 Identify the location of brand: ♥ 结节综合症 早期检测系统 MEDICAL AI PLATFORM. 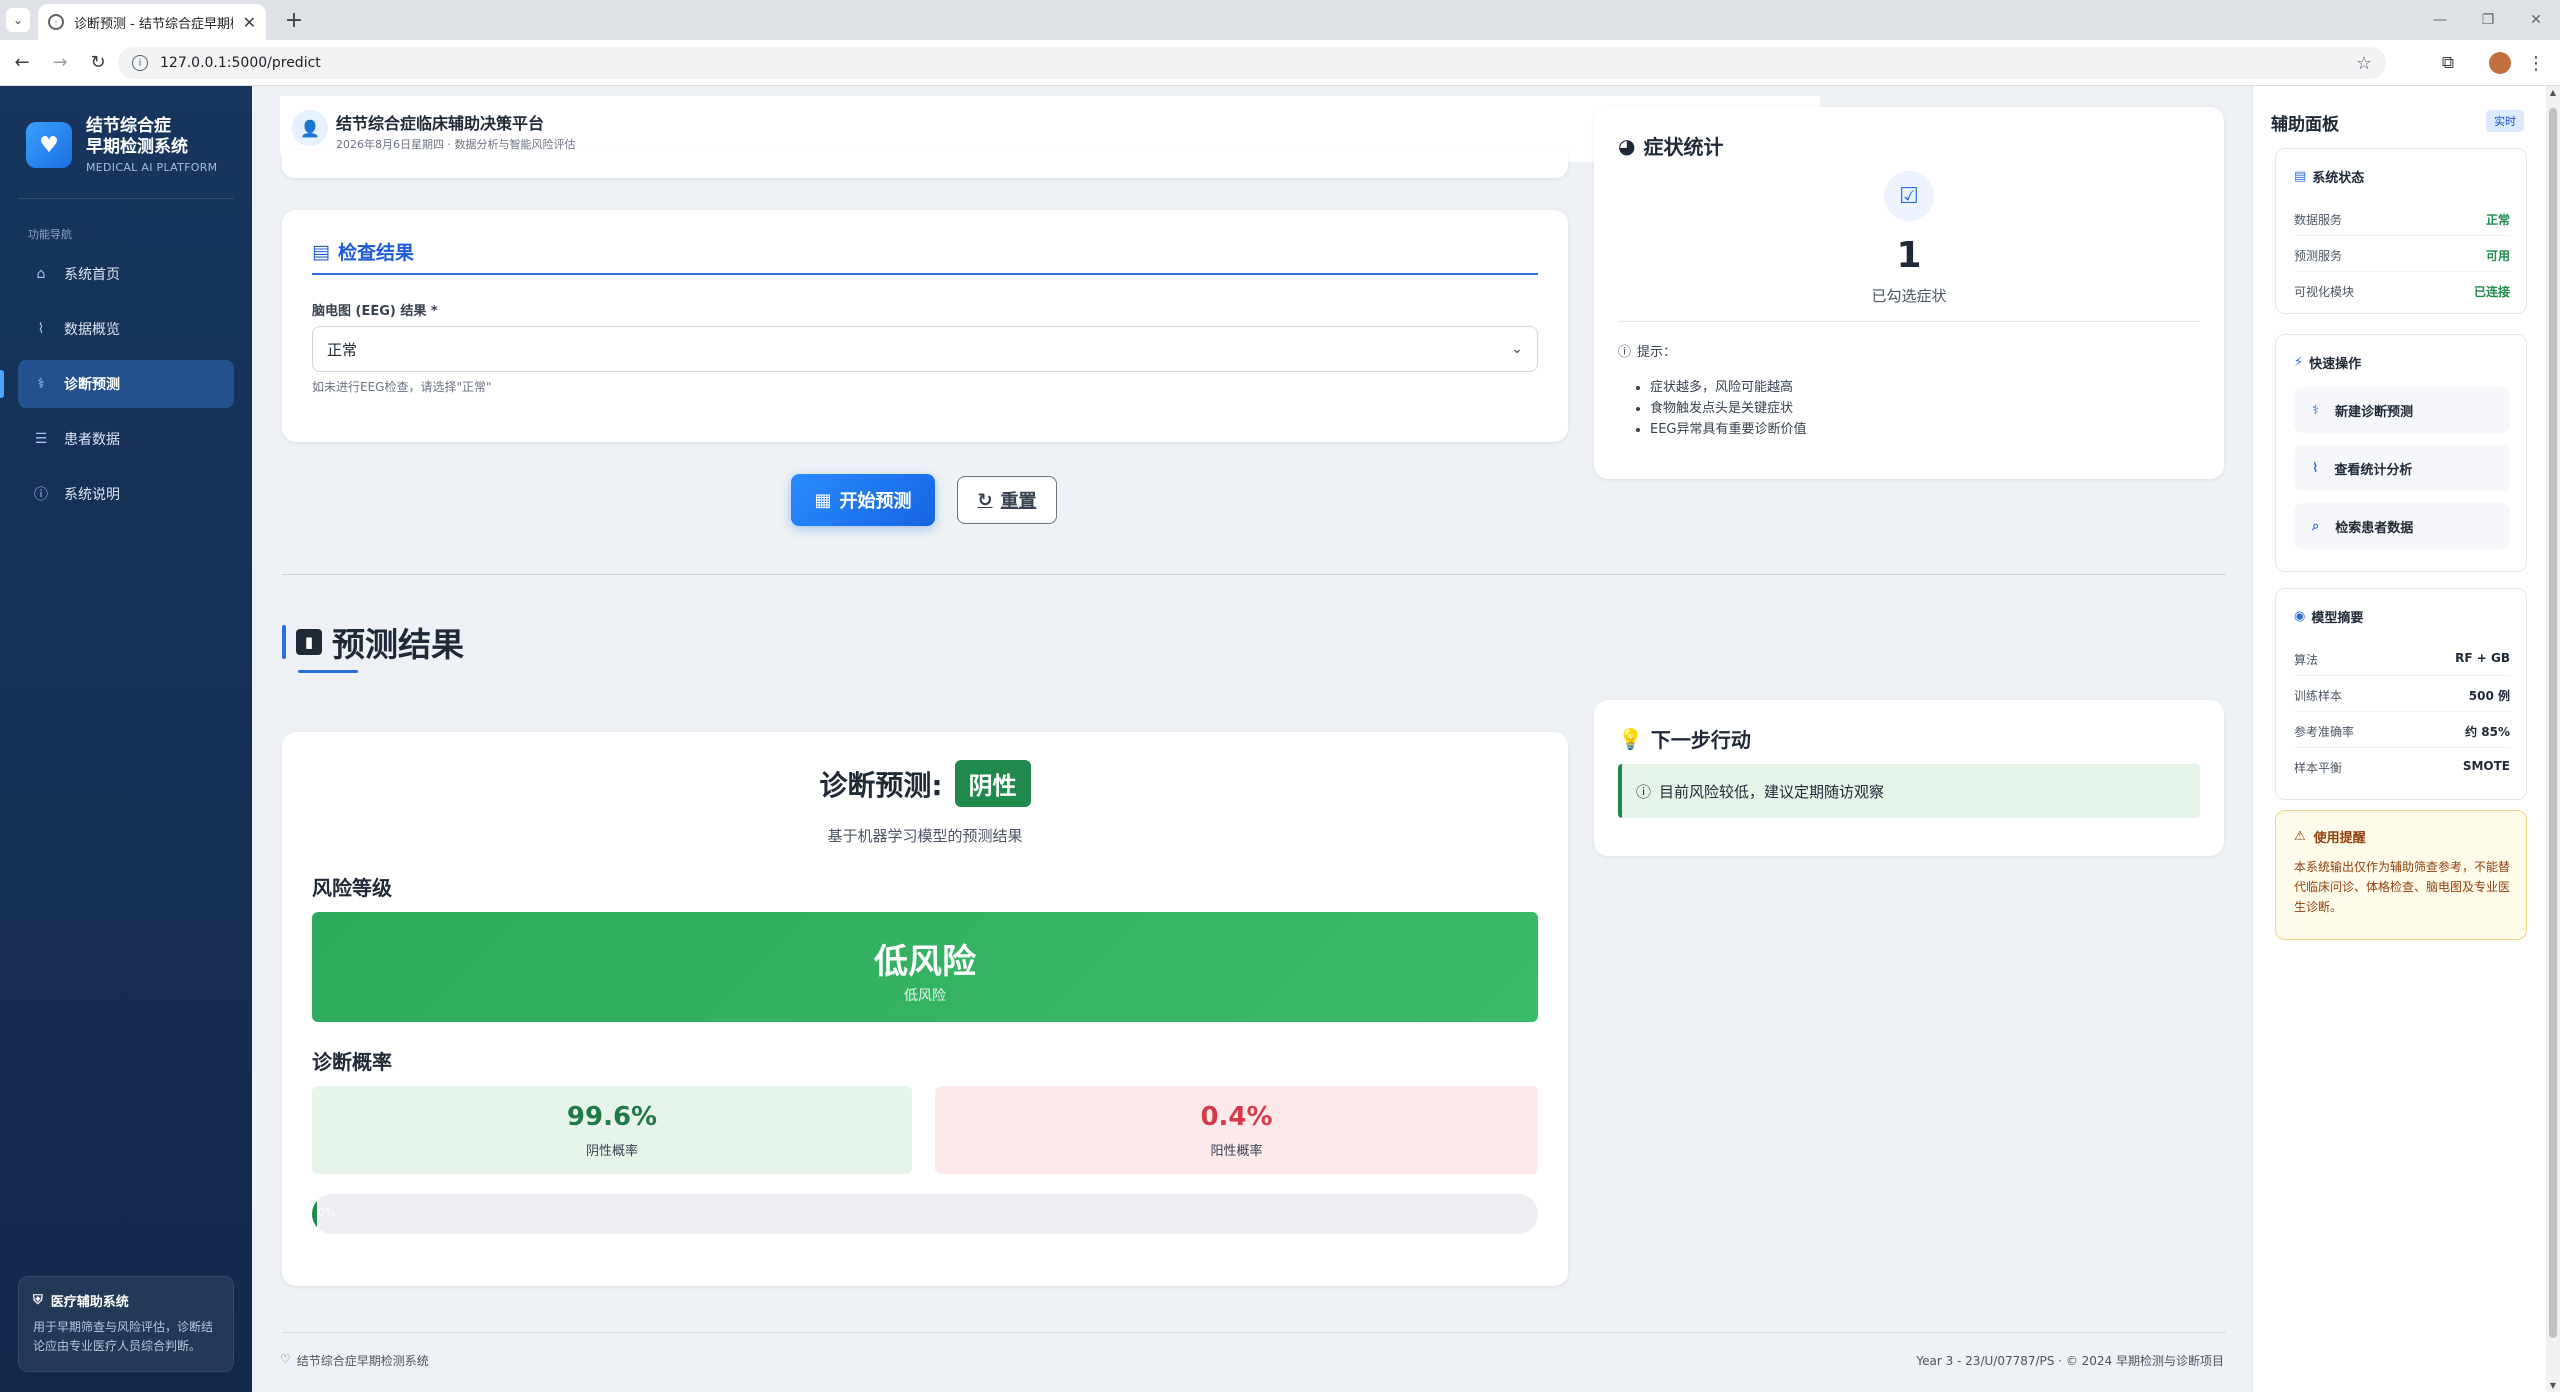
(121, 145).